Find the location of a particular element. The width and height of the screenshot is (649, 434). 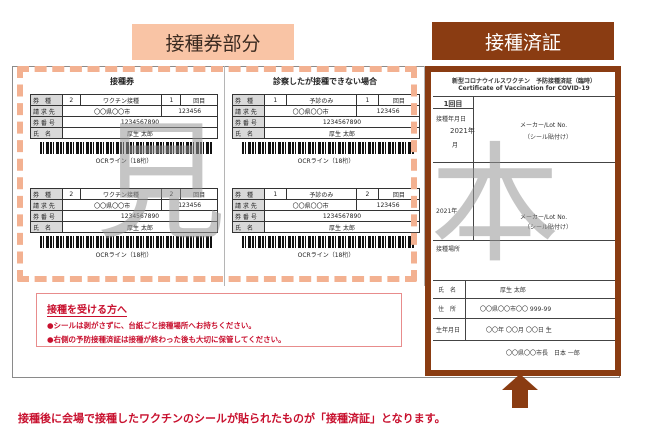

issuer-label: 〇〇県〇〇市長 日本 一郎 is located at coordinates (543, 353).